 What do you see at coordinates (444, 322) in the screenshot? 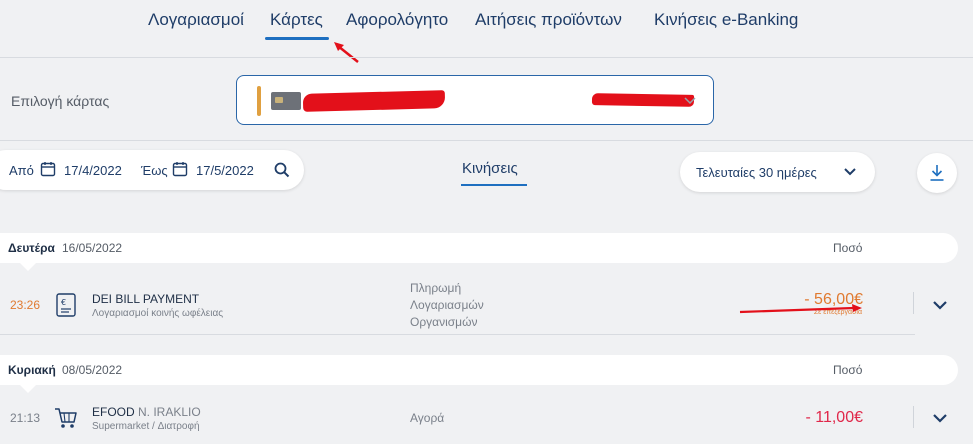
I see `transaction-type-line: Οργανισμών` at bounding box center [444, 322].